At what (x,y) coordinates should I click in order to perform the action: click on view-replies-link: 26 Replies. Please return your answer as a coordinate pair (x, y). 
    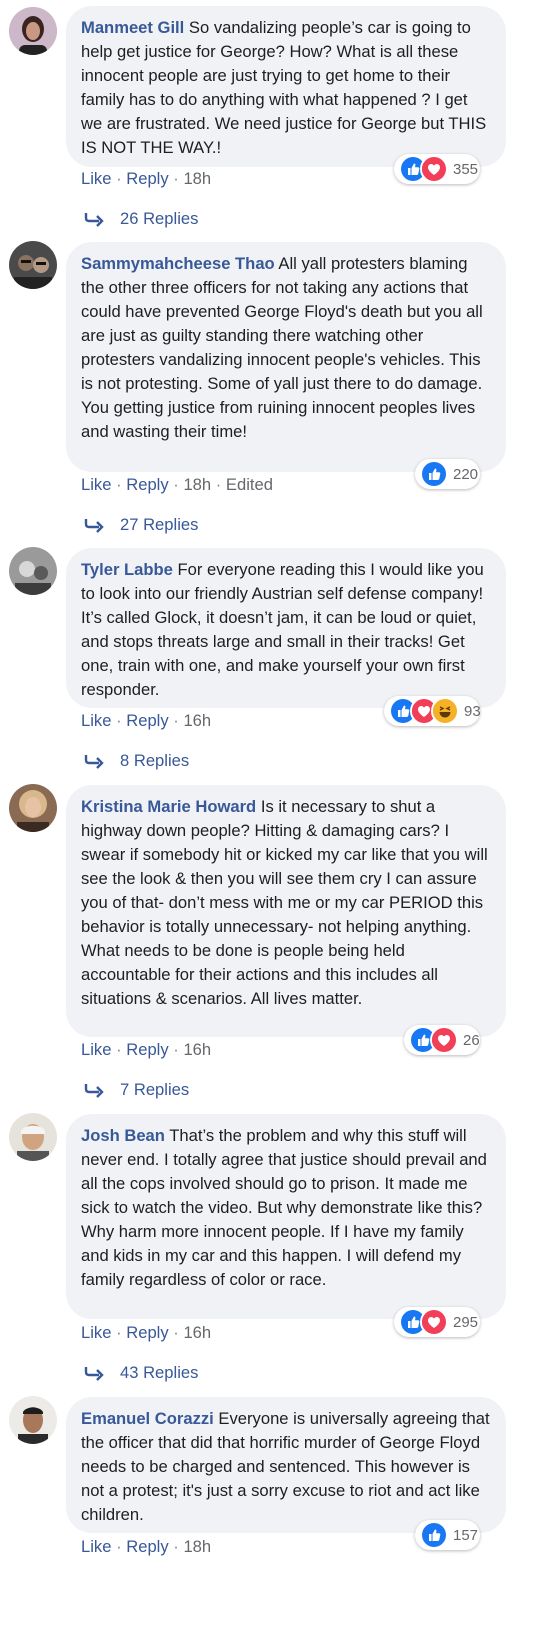
    Looking at the image, I should click on (141, 219).